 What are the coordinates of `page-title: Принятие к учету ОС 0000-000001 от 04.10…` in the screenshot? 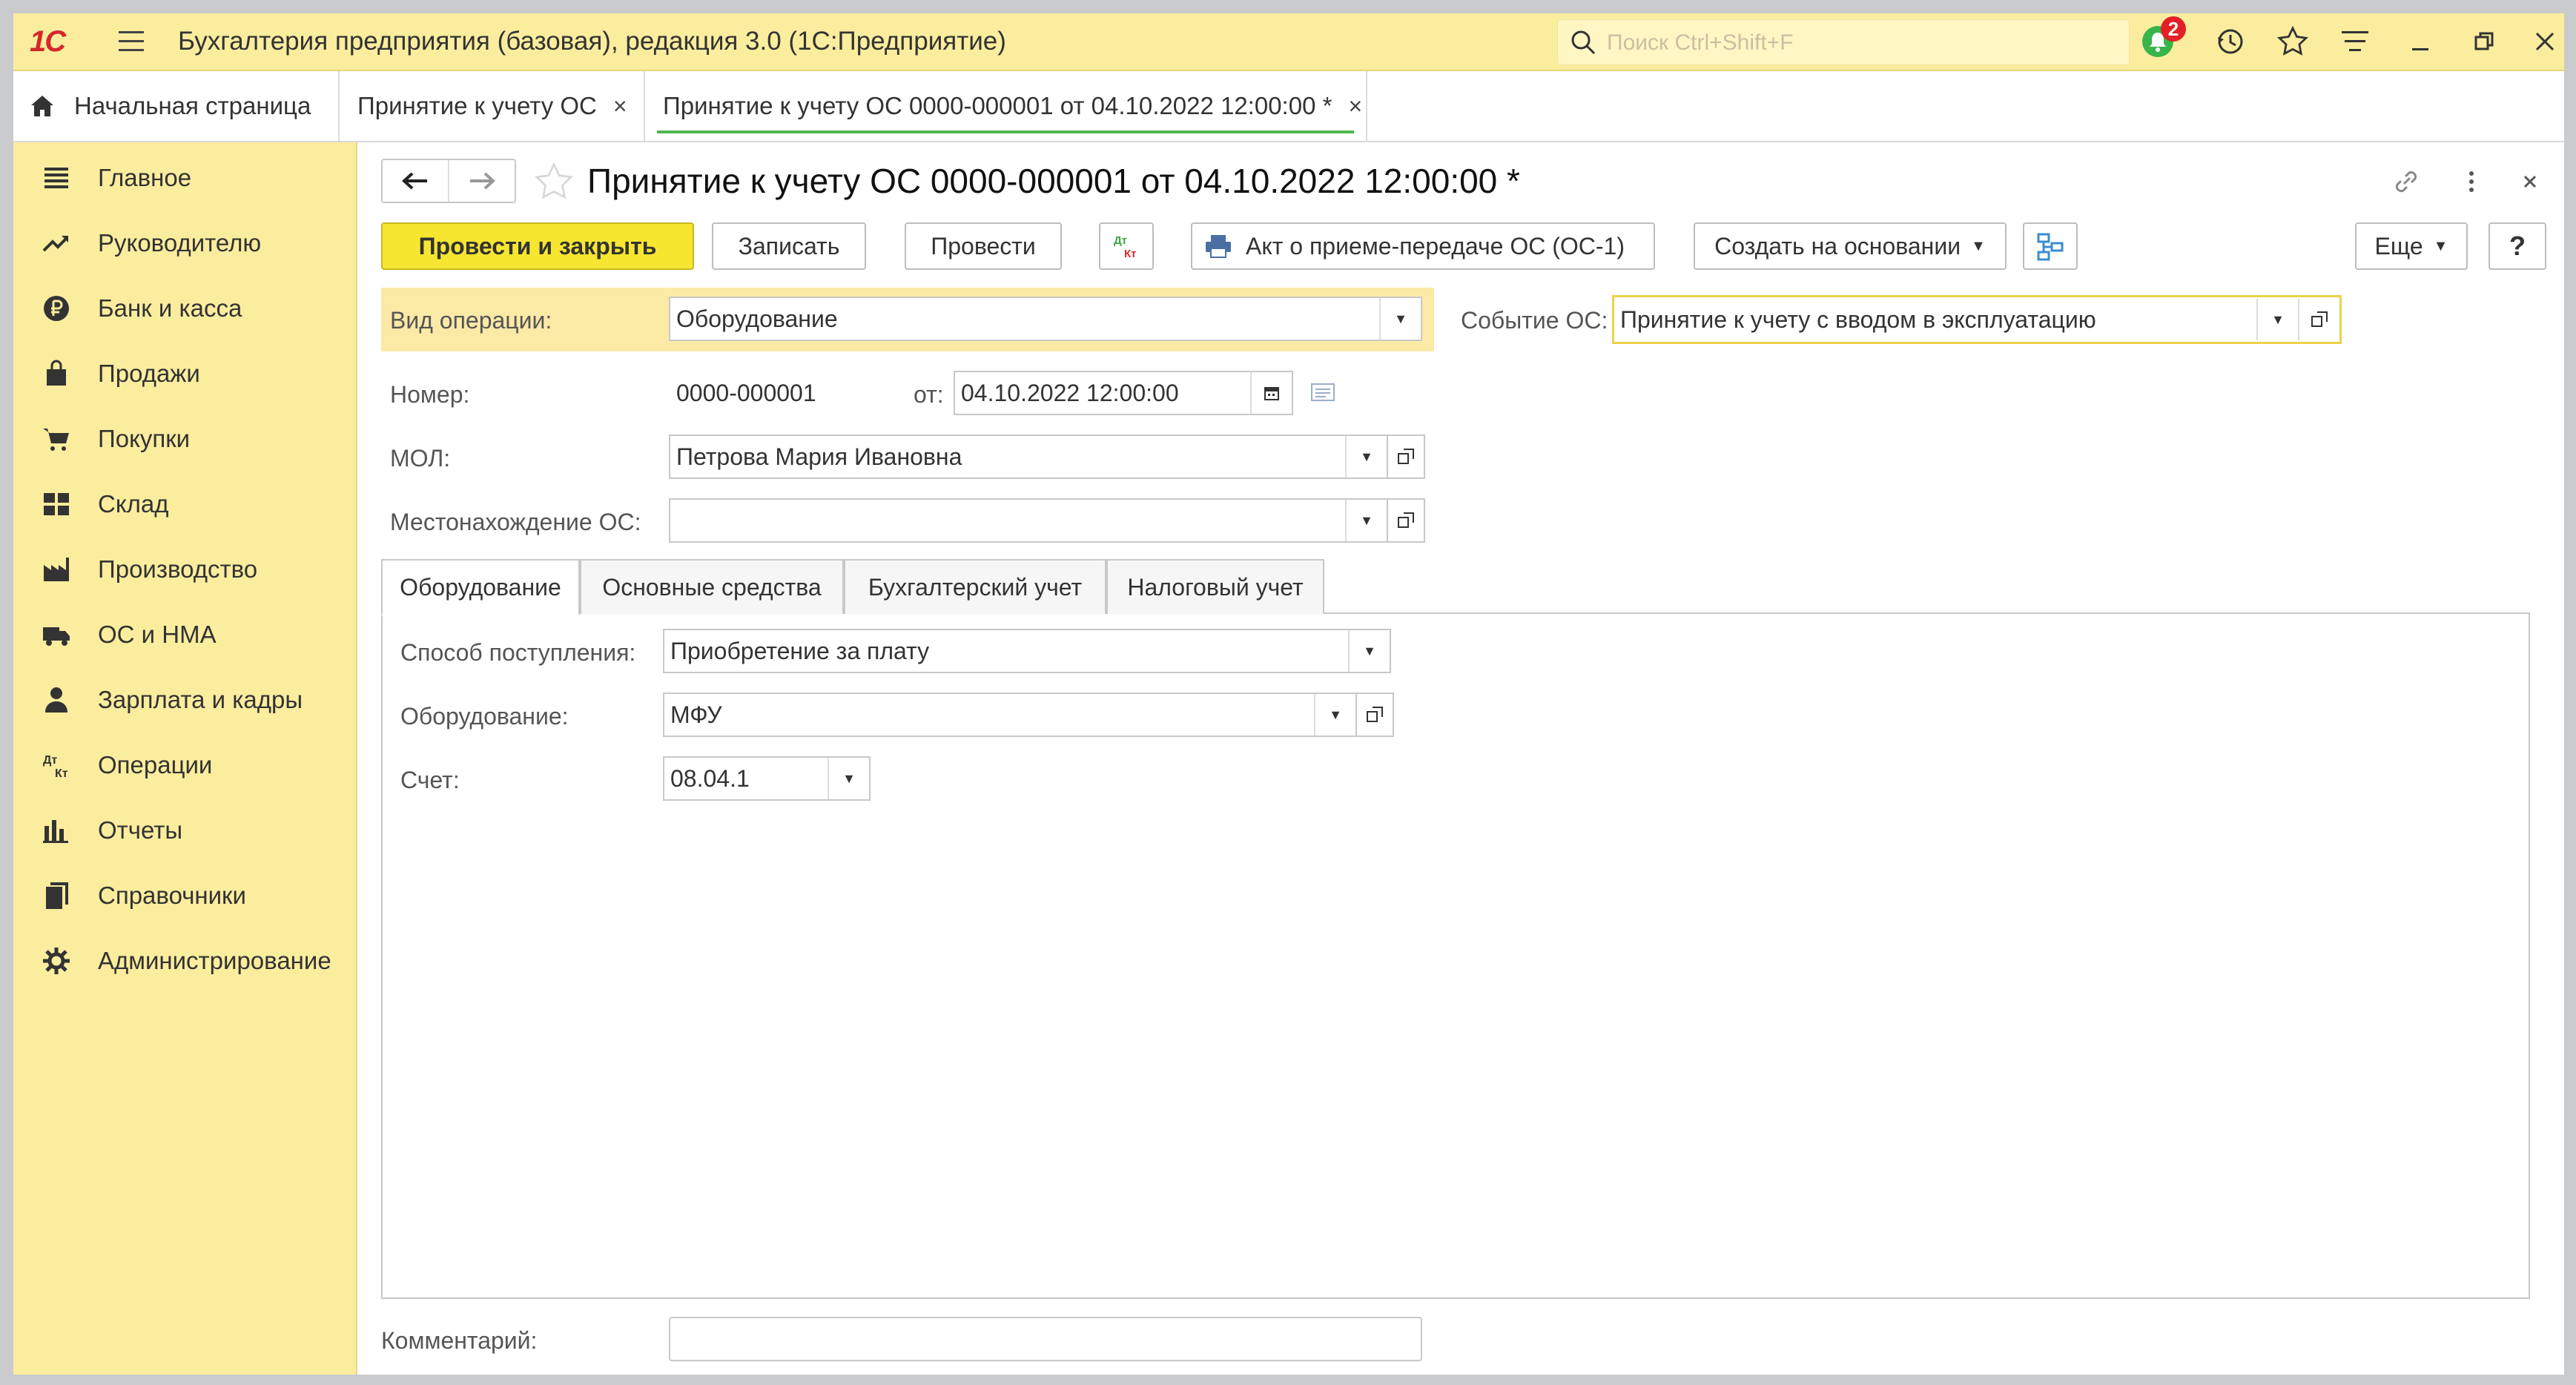 It's located at (1053, 181).